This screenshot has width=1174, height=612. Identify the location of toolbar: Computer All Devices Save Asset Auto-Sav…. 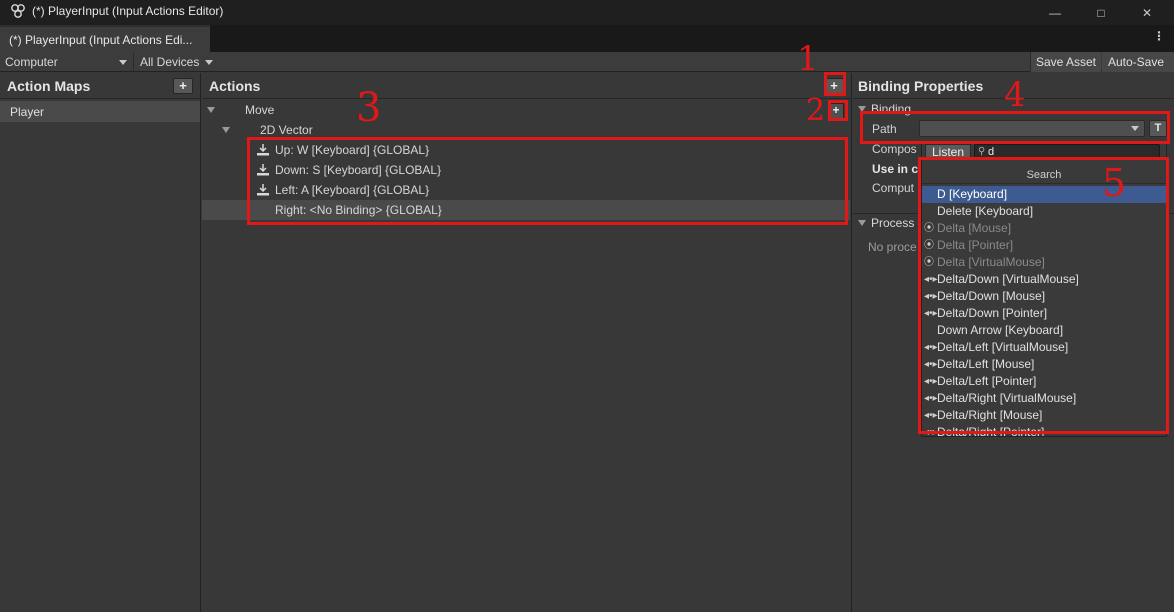
(587, 62).